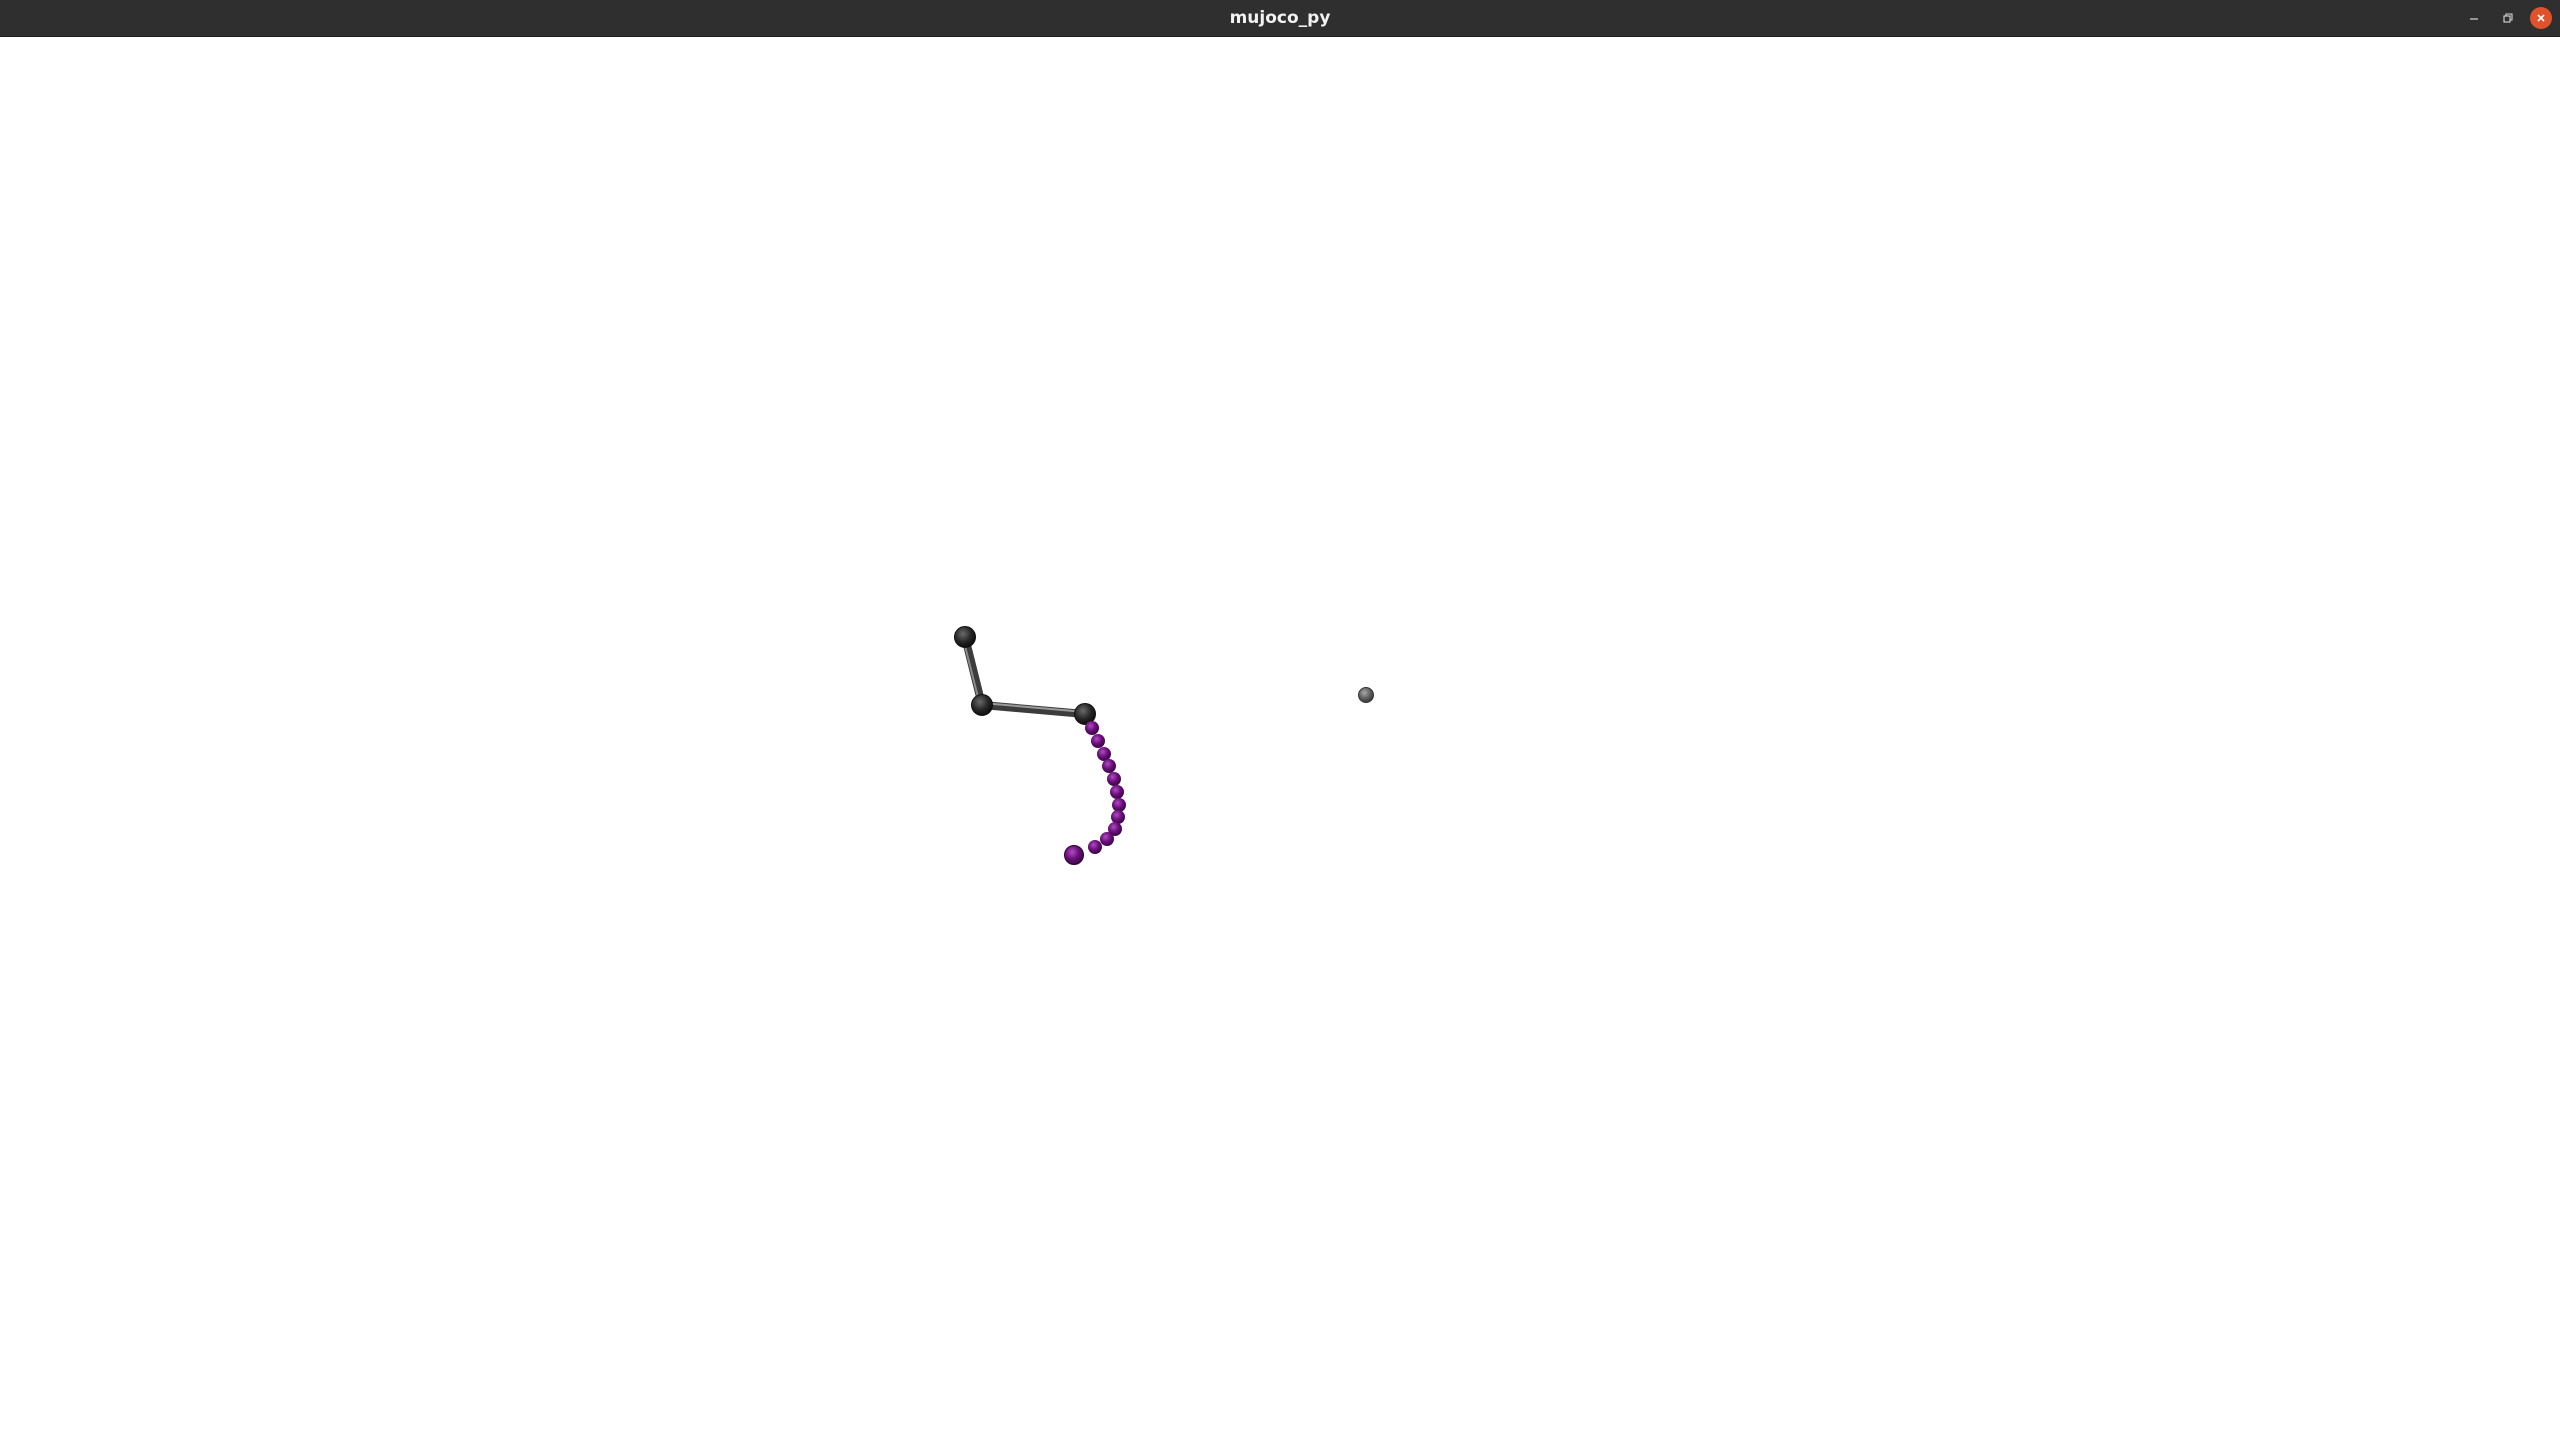 This screenshot has height=1440, width=2560. I want to click on window-title: mujoco_py, so click(1280, 18).